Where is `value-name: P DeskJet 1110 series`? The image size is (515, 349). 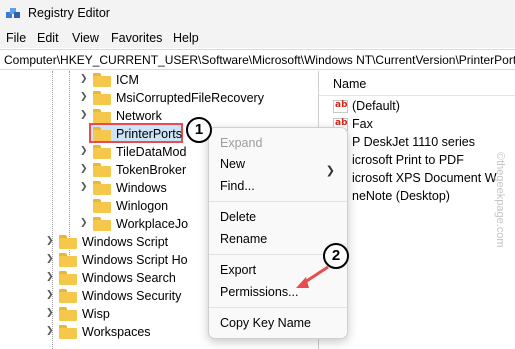 value-name: P DeskJet 1110 series is located at coordinates (413, 142).